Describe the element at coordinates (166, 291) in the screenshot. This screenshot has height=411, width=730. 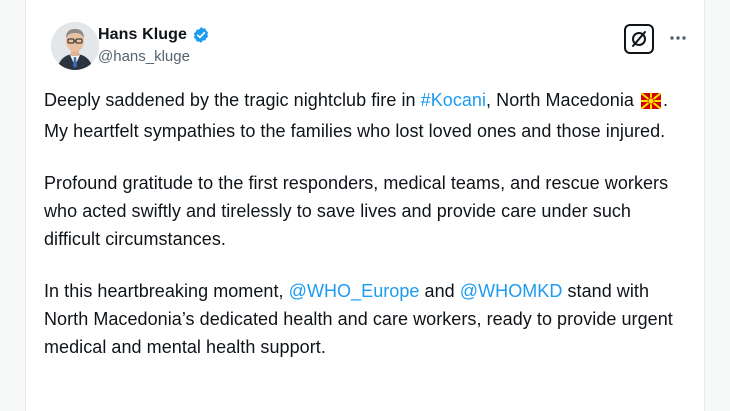
I see `tweet-text-segment: In this heartbreaking moment,` at that location.